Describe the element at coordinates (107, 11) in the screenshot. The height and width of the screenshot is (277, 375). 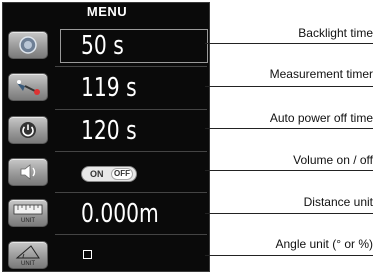
I see `menu-title: MENU` at that location.